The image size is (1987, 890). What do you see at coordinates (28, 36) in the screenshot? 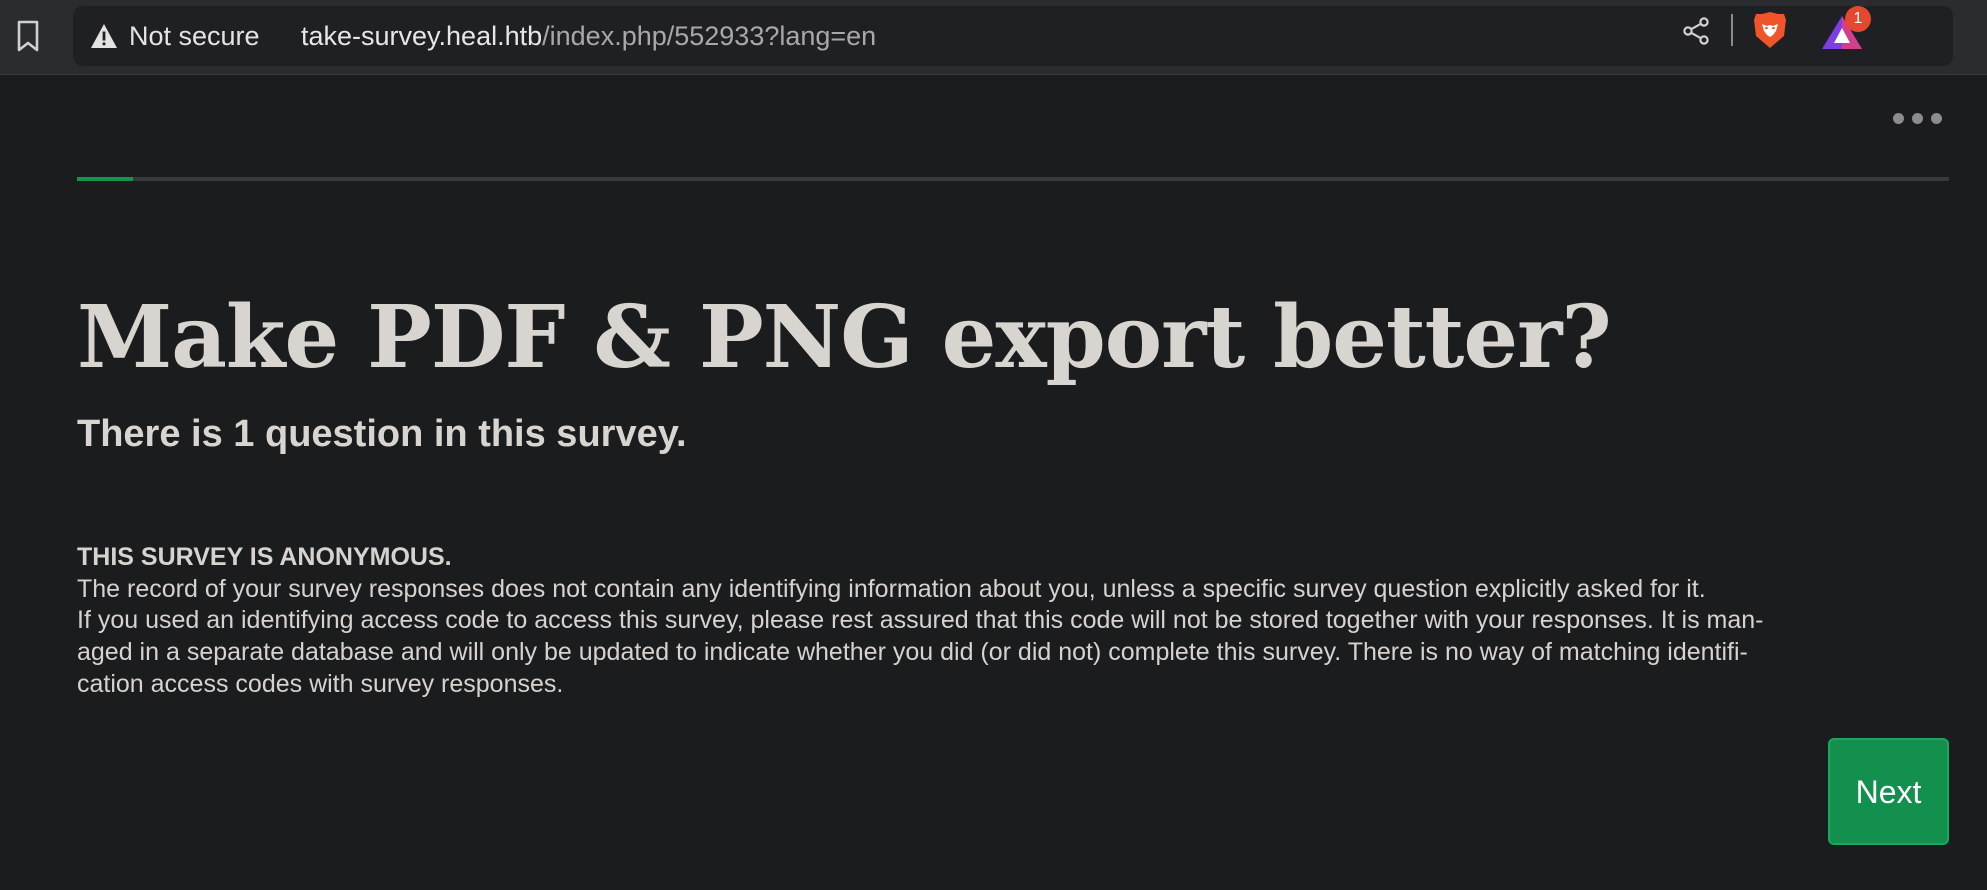
I see `bookmark-icon` at bounding box center [28, 36].